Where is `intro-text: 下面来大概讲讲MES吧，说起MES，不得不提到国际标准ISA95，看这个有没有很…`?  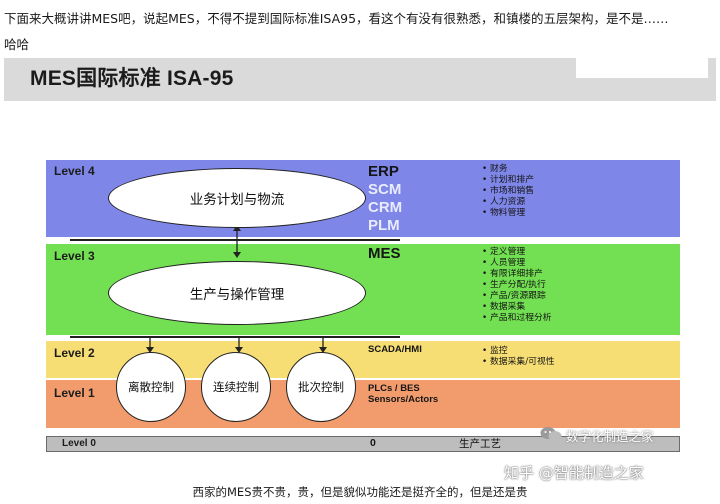
intro-text: 下面来大概讲讲MES吧，说起MES，不得不提到国际标准ISA95，看这个有没有很… is located at coordinates (360, 32).